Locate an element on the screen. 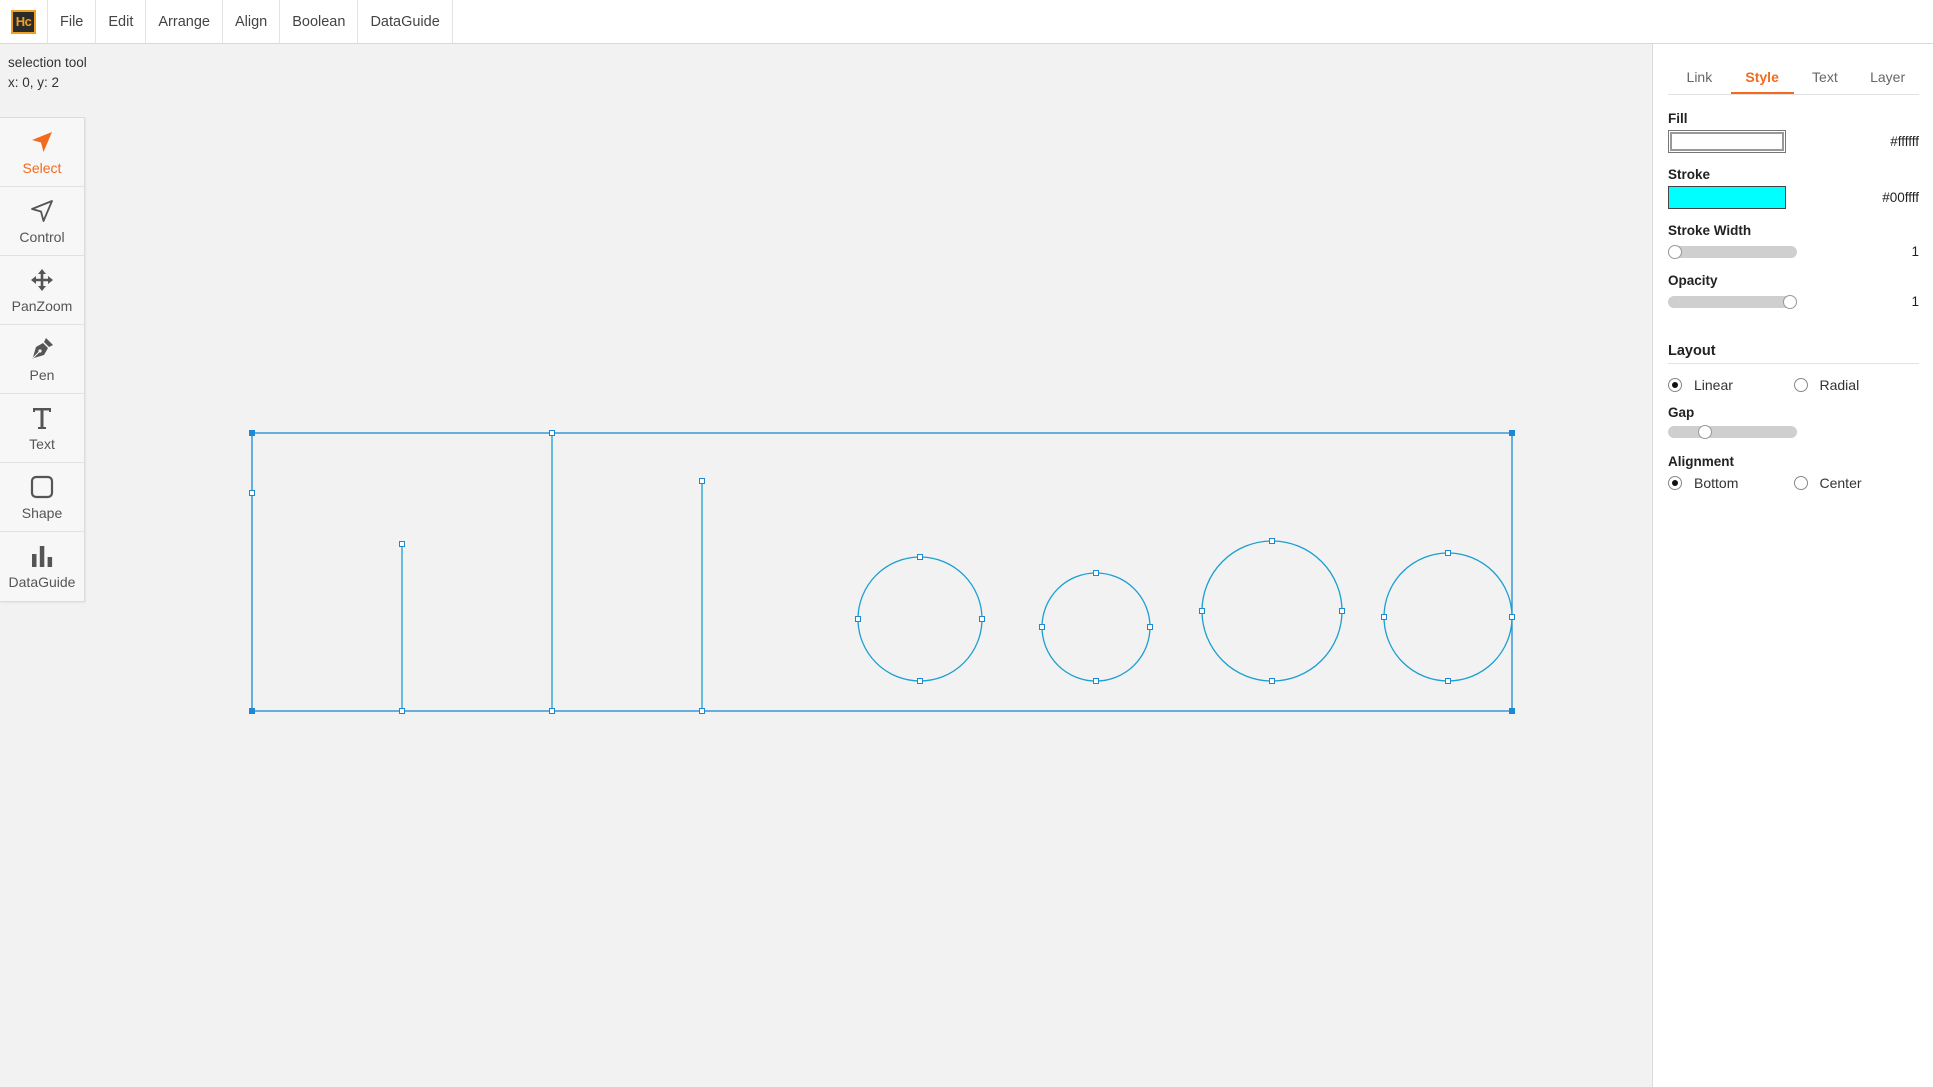  tool-panzoom: PanZoom is located at coordinates (42, 290).